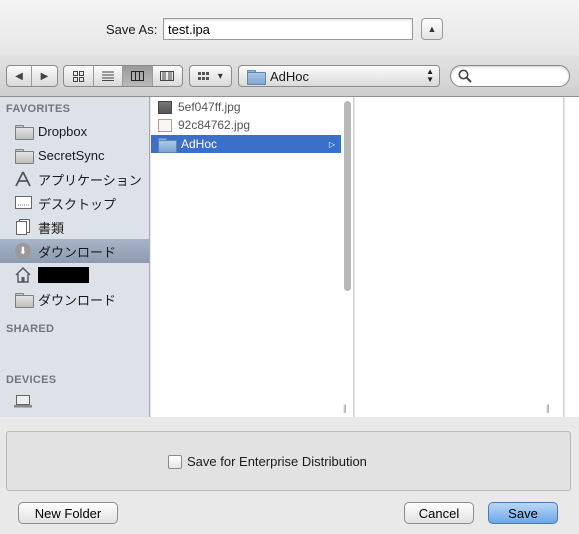 The height and width of the screenshot is (534, 579). What do you see at coordinates (23, 202) in the screenshot?
I see `desktop-icon` at bounding box center [23, 202].